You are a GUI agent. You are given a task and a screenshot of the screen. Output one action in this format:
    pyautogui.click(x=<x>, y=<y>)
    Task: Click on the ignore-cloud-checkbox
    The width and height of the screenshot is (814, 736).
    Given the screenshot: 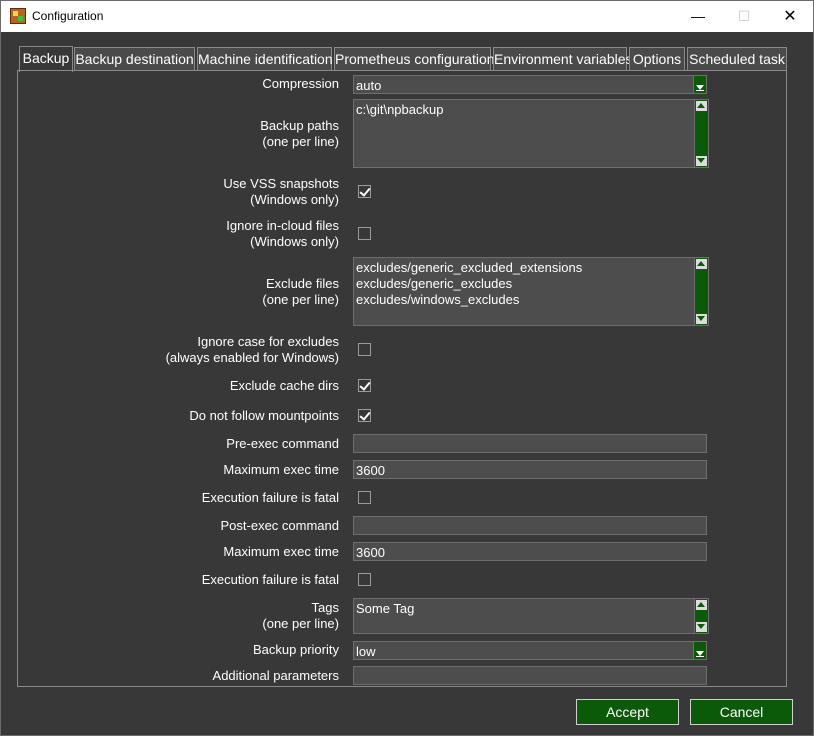 What is the action you would take?
    pyautogui.click(x=364, y=233)
    